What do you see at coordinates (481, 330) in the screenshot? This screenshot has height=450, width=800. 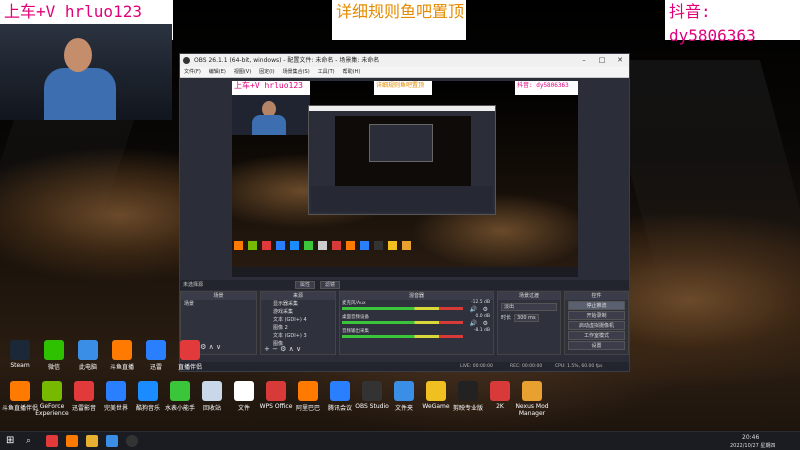 I see `mixer-channel-db: -8.1 dB` at bounding box center [481, 330].